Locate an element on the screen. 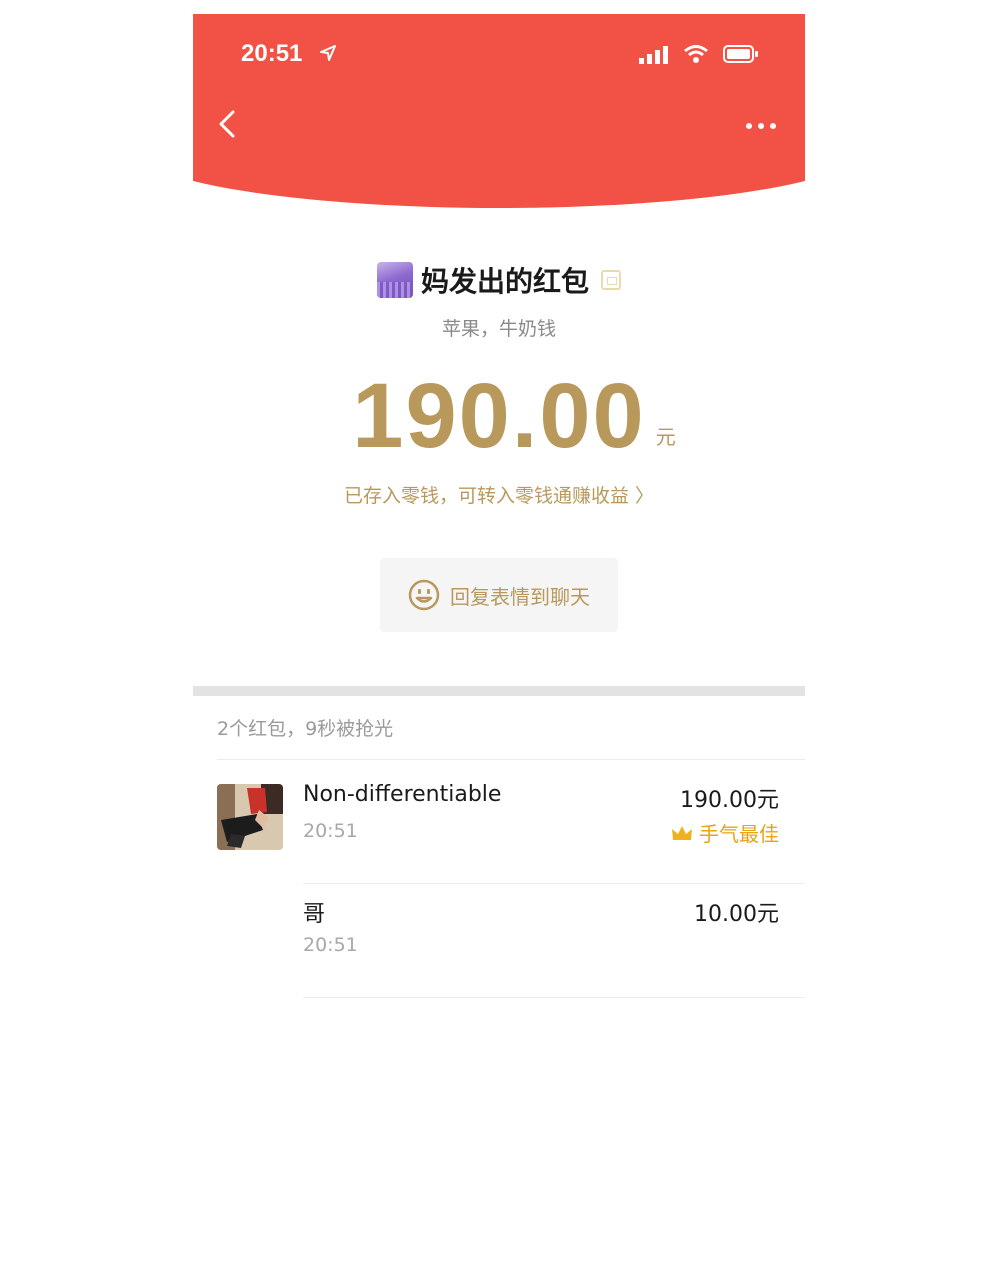  packet-message: 苹果，牛奶钱 is located at coordinates (498, 329).